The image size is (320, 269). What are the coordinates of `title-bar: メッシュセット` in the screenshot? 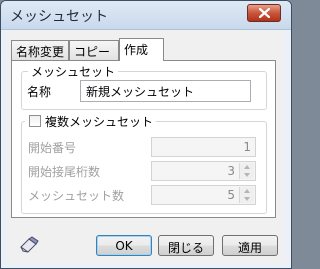 It's located at (146, 15).